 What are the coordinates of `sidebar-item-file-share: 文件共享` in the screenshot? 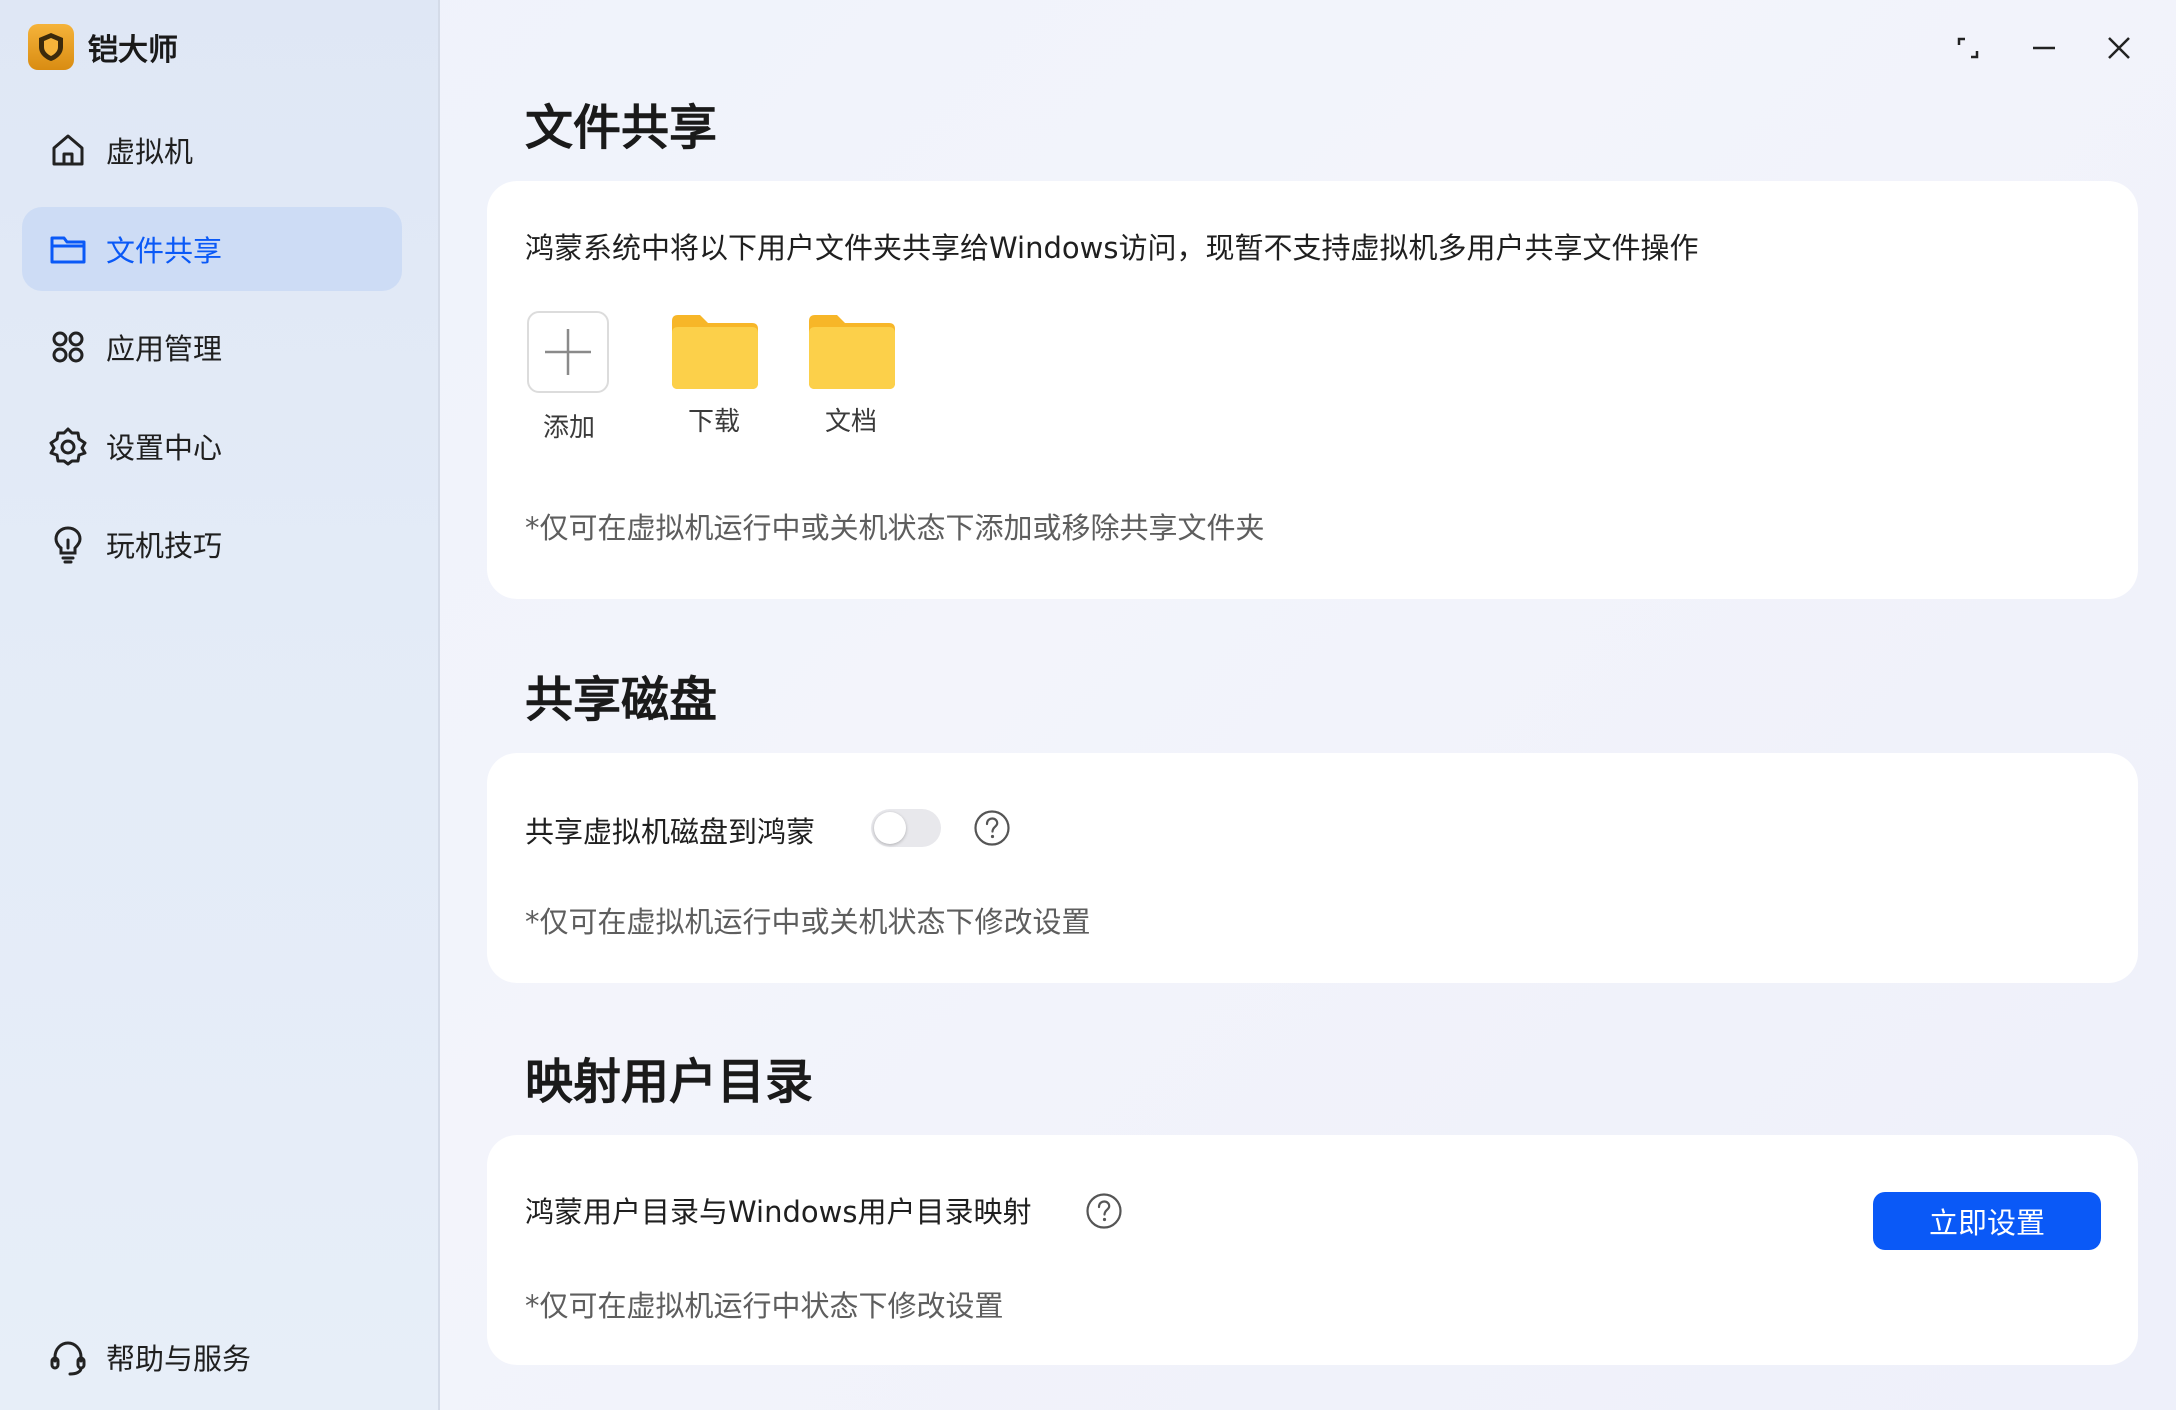 It's located at (212, 249).